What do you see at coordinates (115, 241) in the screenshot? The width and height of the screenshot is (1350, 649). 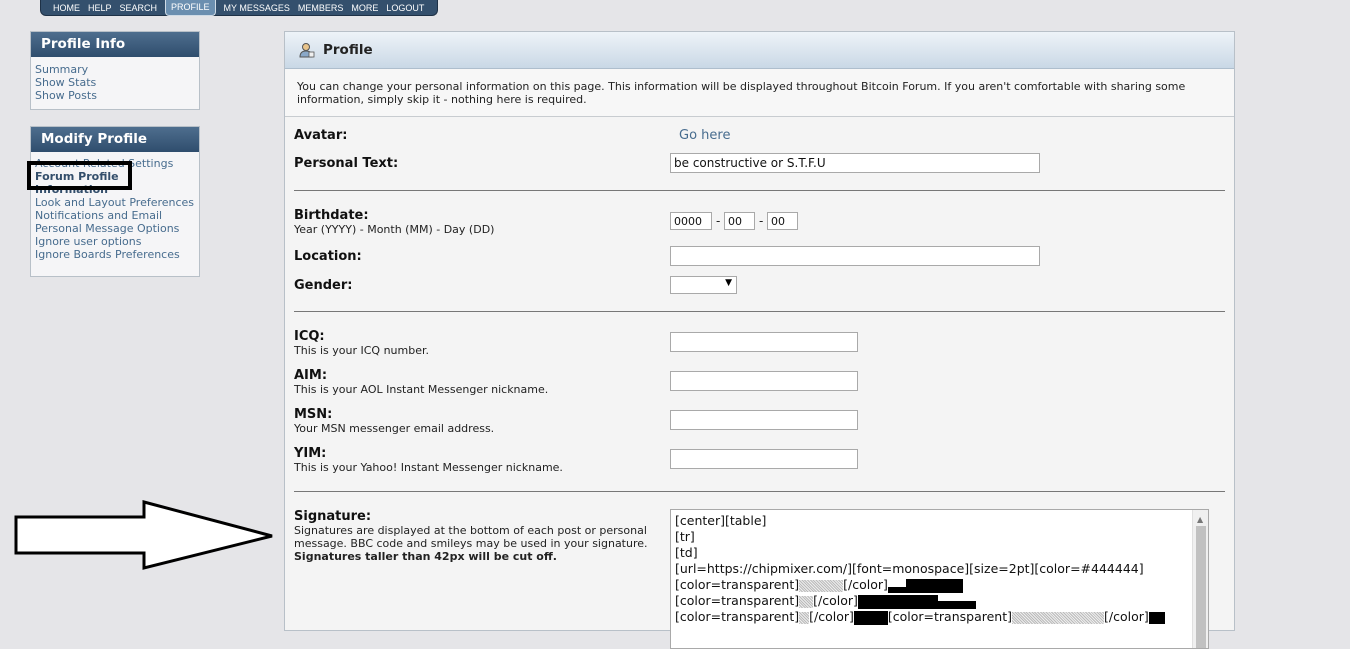 I see `sidebar-item-ignore-users: Ignore user options` at bounding box center [115, 241].